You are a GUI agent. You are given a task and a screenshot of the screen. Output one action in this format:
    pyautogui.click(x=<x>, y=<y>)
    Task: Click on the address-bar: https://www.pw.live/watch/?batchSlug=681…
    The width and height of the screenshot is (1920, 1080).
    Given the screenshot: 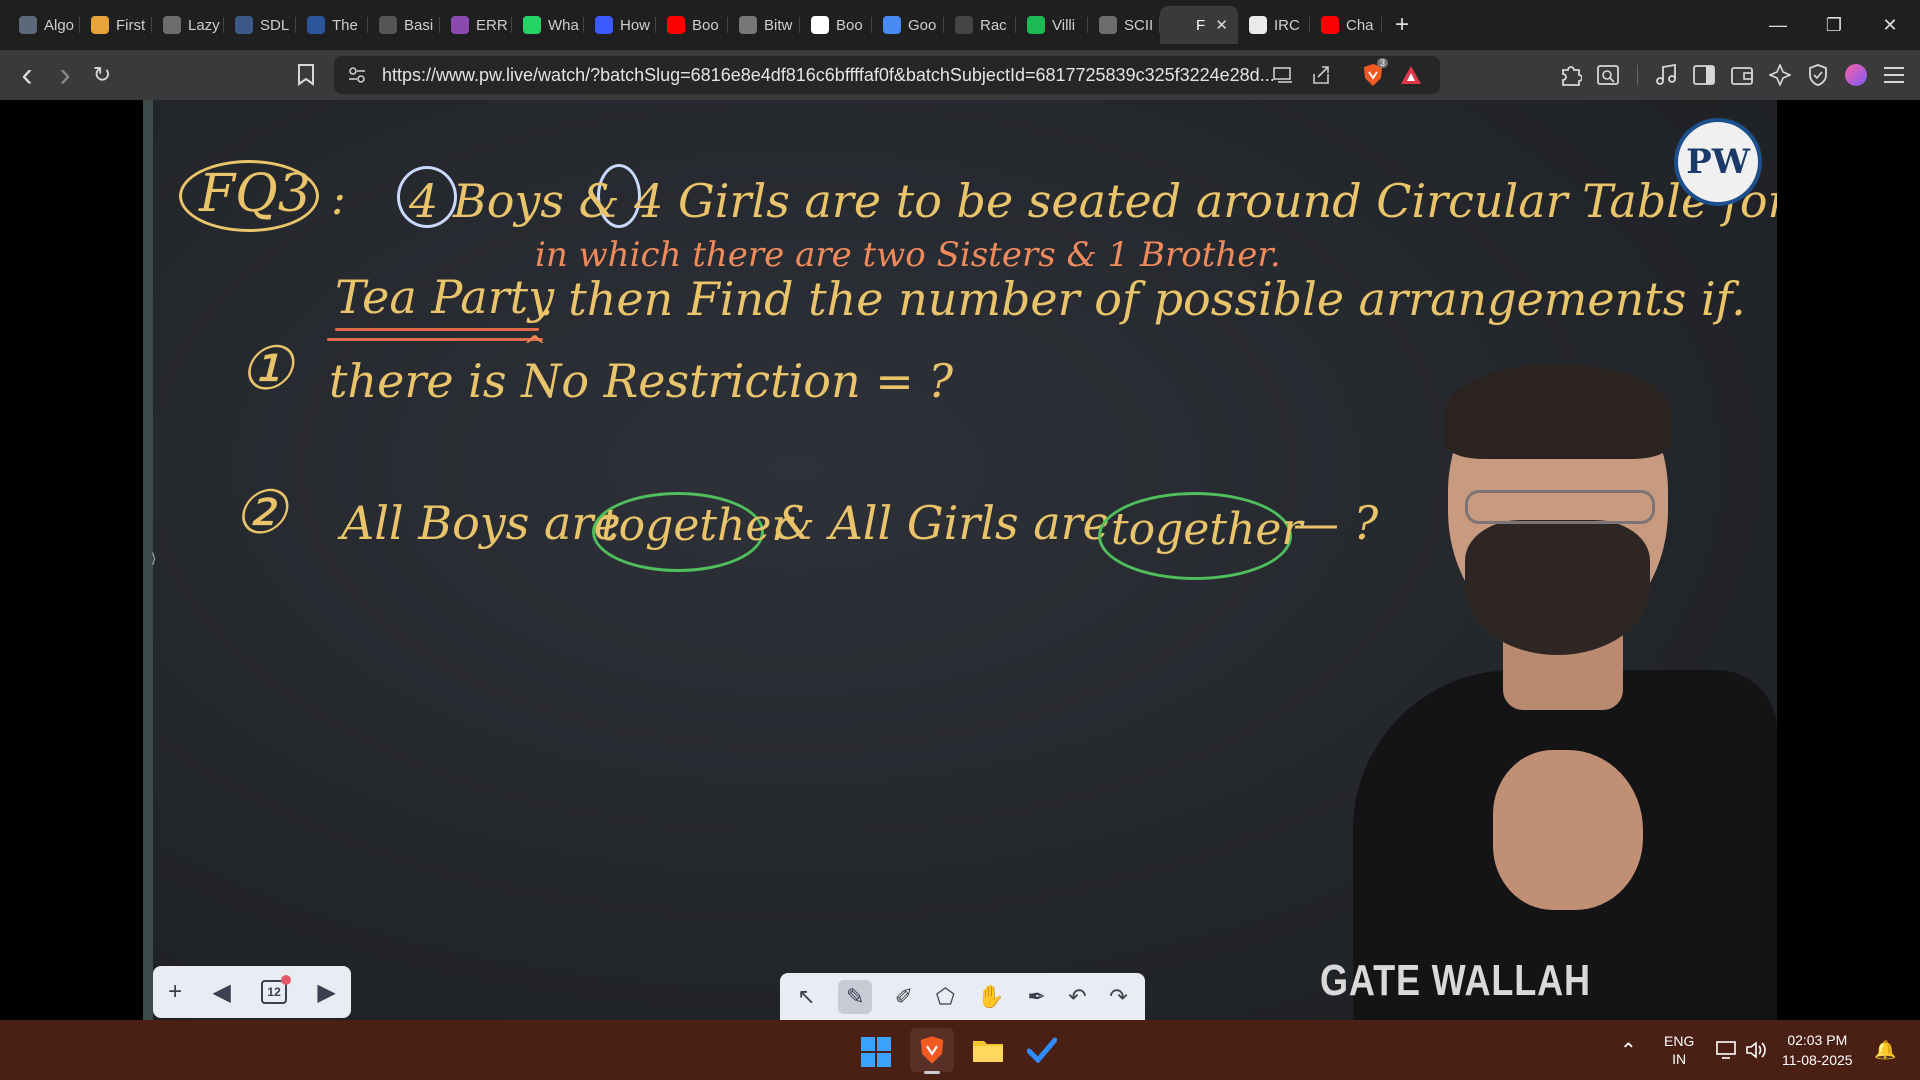 What is the action you would take?
    pyautogui.click(x=887, y=75)
    